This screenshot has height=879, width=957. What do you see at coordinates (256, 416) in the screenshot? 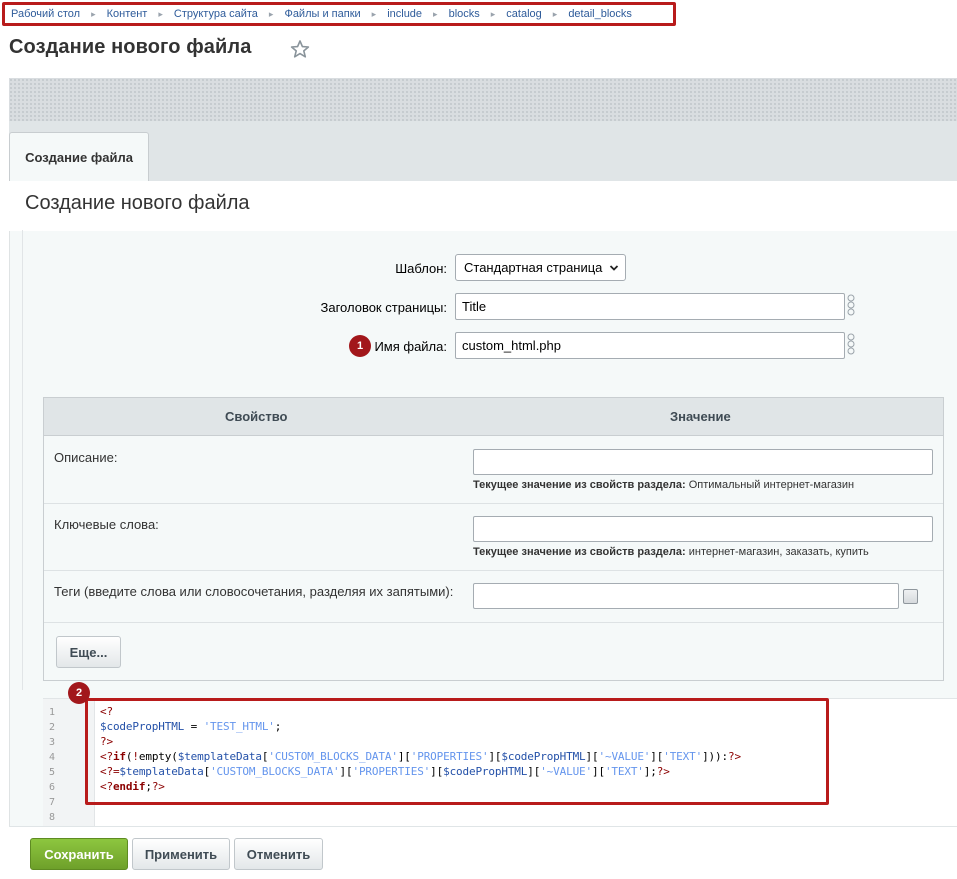
I see `column-header-property: Свойство` at bounding box center [256, 416].